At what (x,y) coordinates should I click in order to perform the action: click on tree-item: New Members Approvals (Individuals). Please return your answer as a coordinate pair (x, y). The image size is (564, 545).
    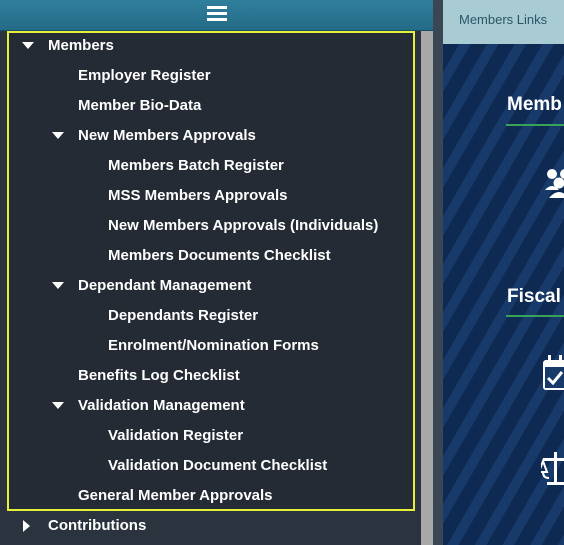
    Looking at the image, I should click on (210, 226).